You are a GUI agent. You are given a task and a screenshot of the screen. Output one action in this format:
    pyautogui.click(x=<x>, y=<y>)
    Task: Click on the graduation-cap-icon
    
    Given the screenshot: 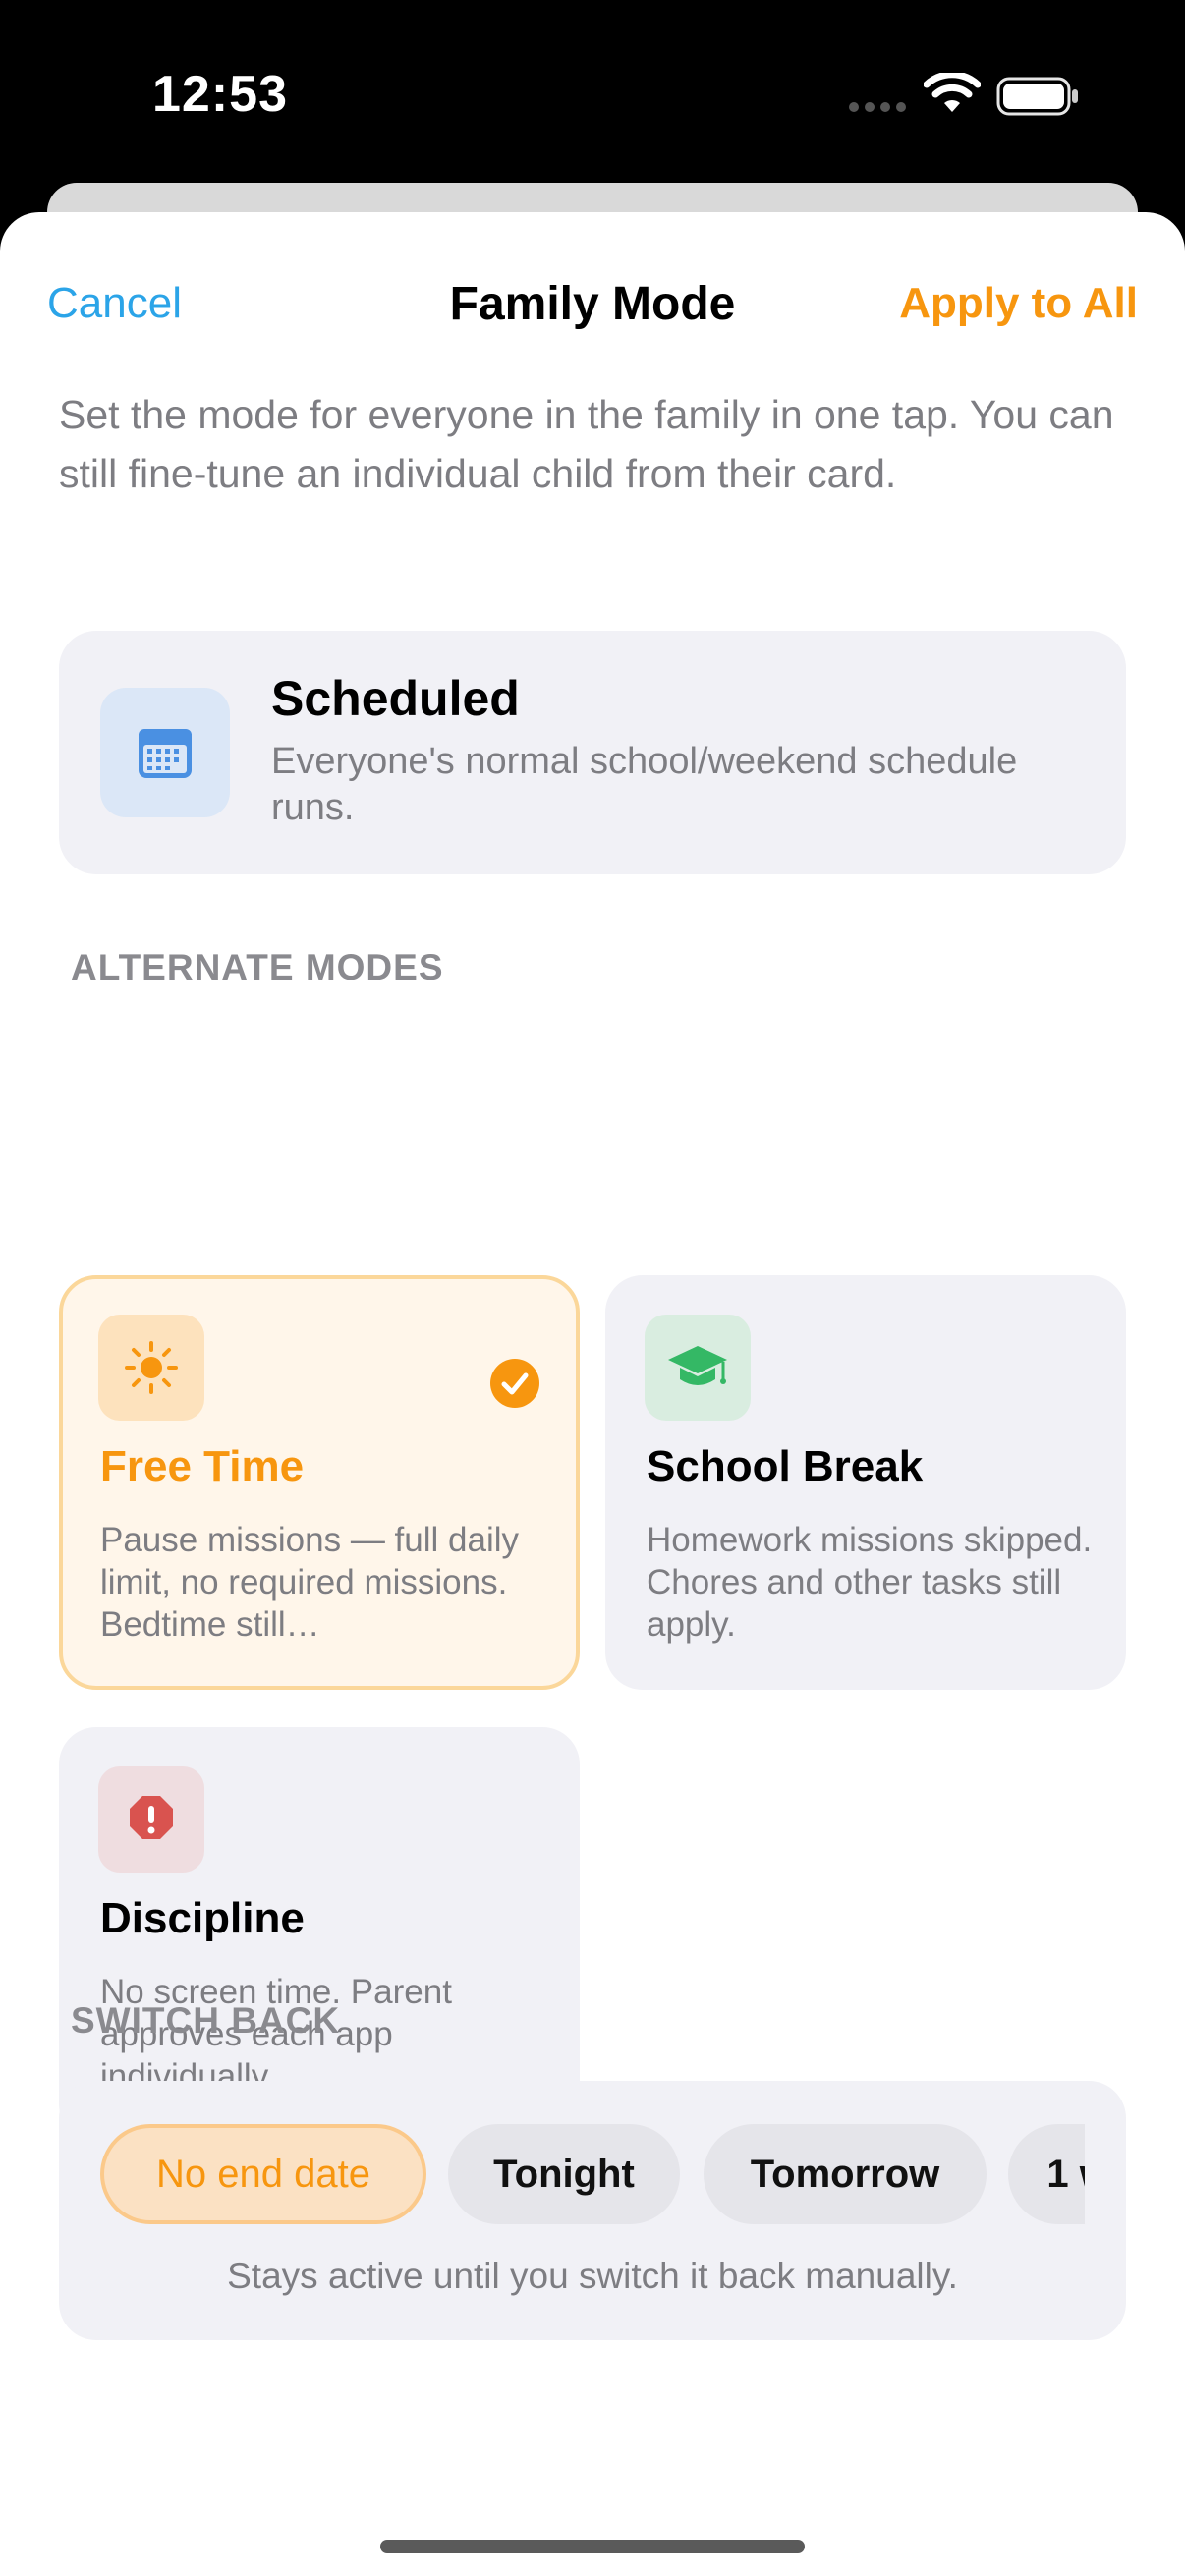 What is the action you would take?
    pyautogui.click(x=697, y=1365)
    